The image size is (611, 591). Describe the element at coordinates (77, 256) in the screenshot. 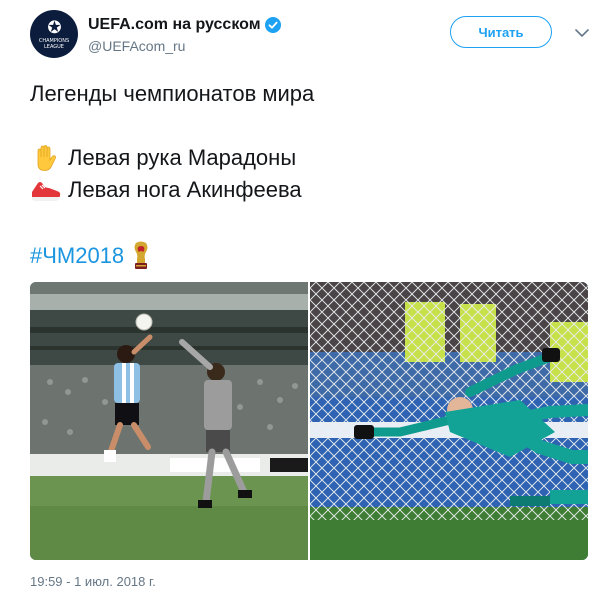

I see `hashtag-link: #ЧМ2018` at that location.